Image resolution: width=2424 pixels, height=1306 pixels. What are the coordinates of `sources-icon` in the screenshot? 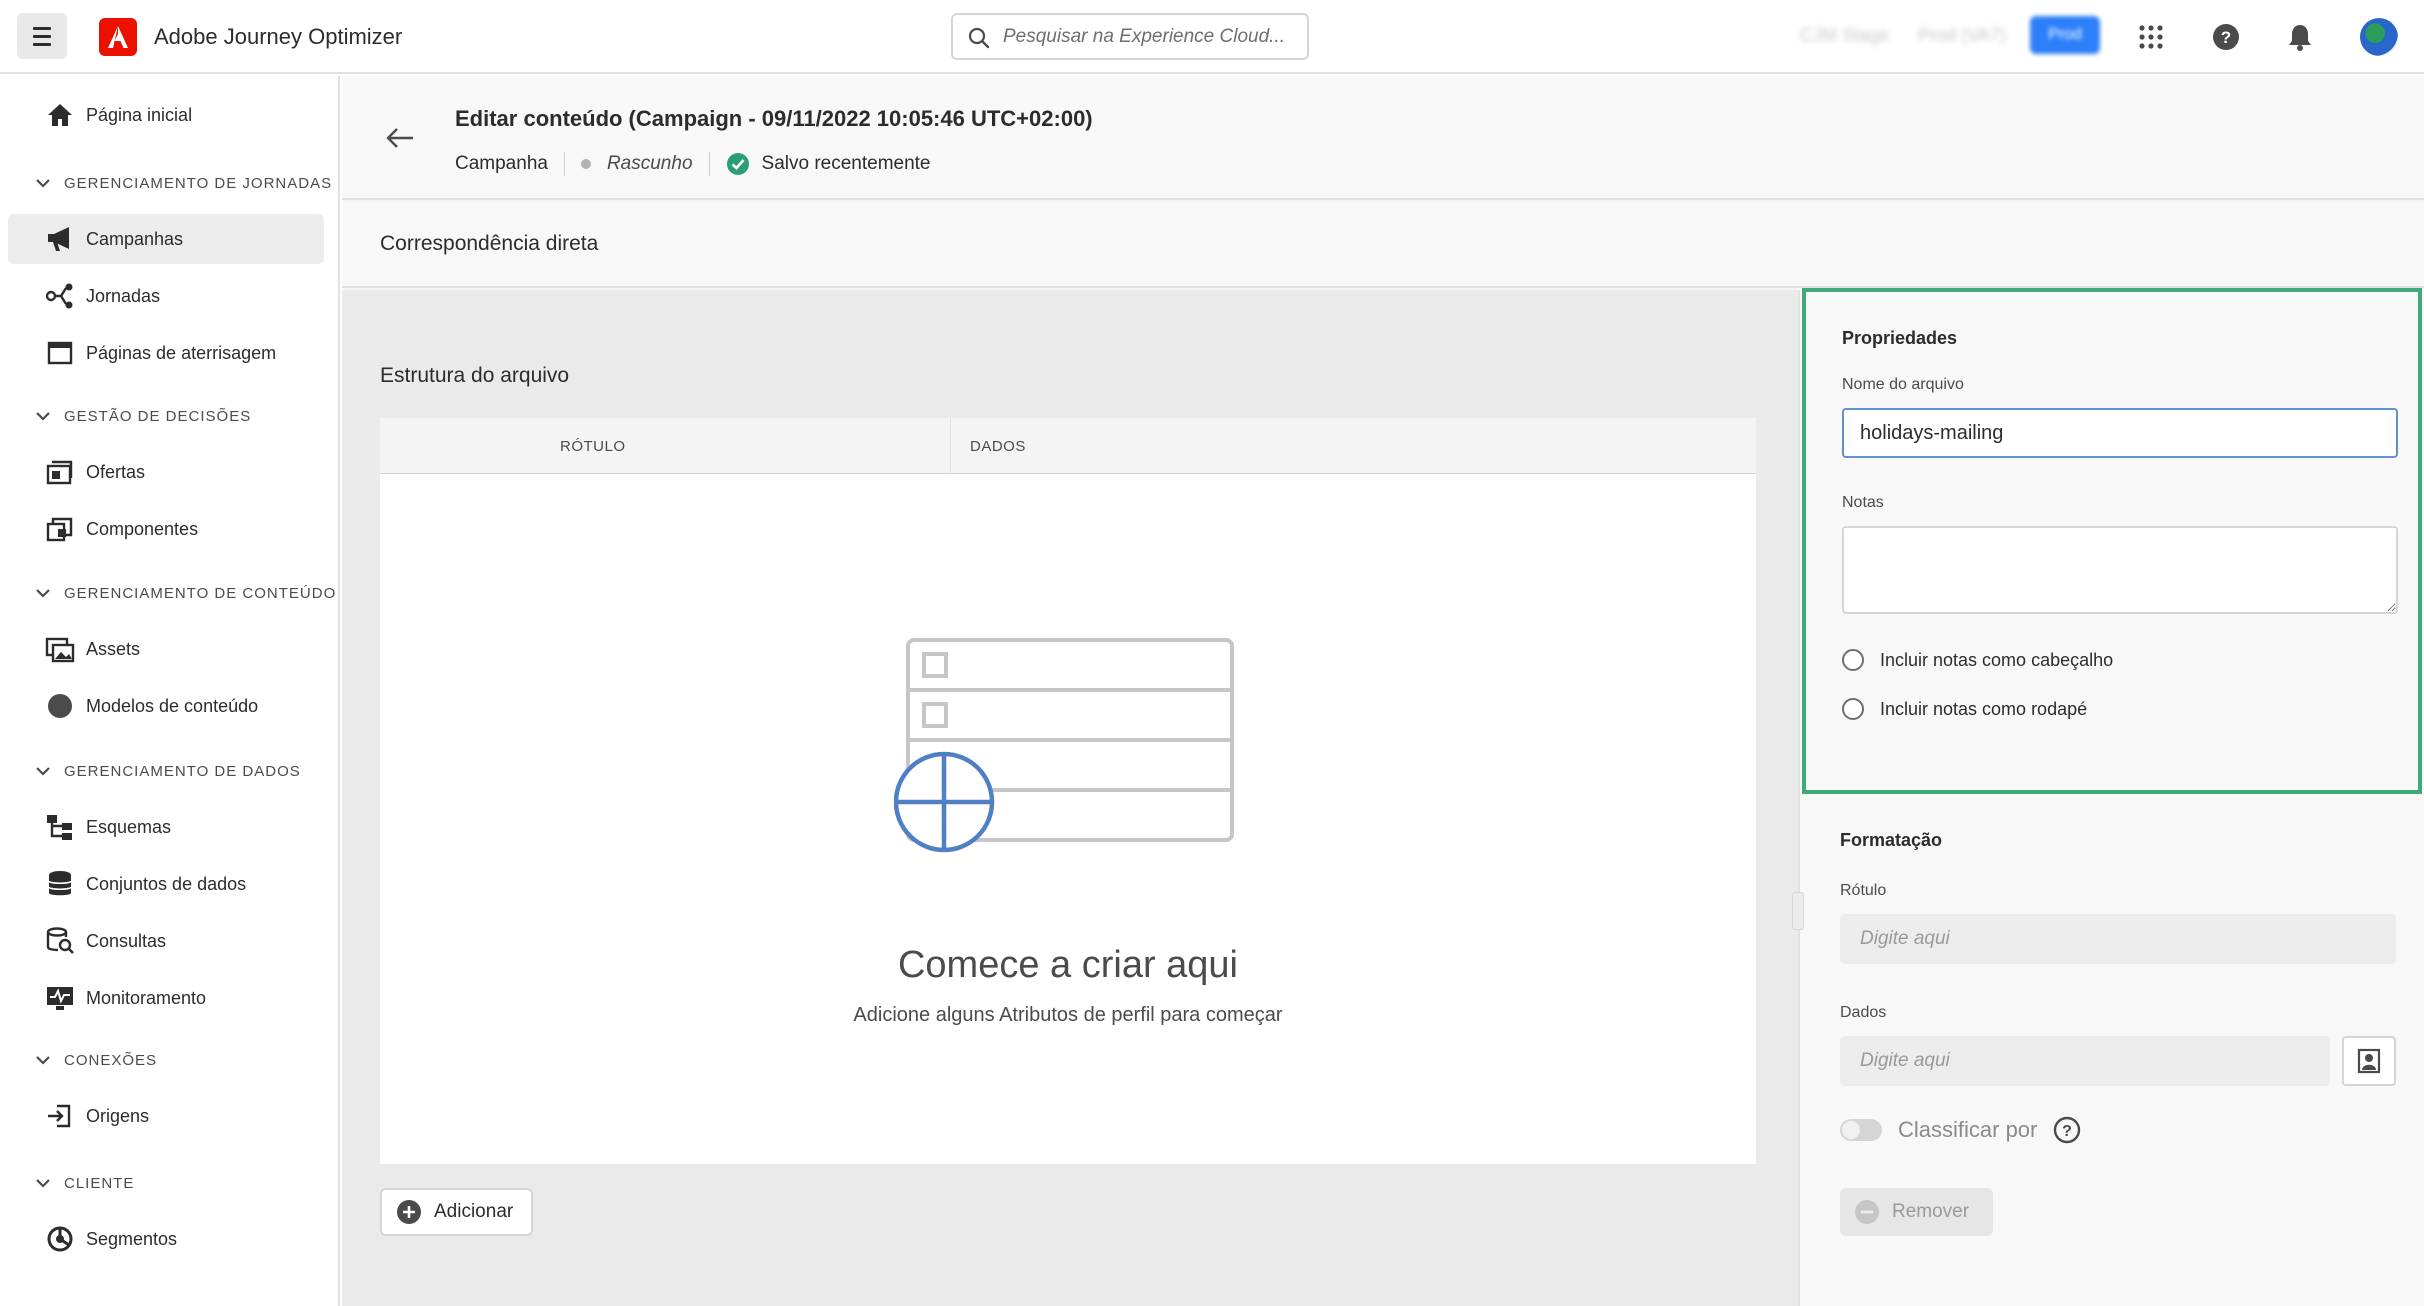 It's located at (60, 1116).